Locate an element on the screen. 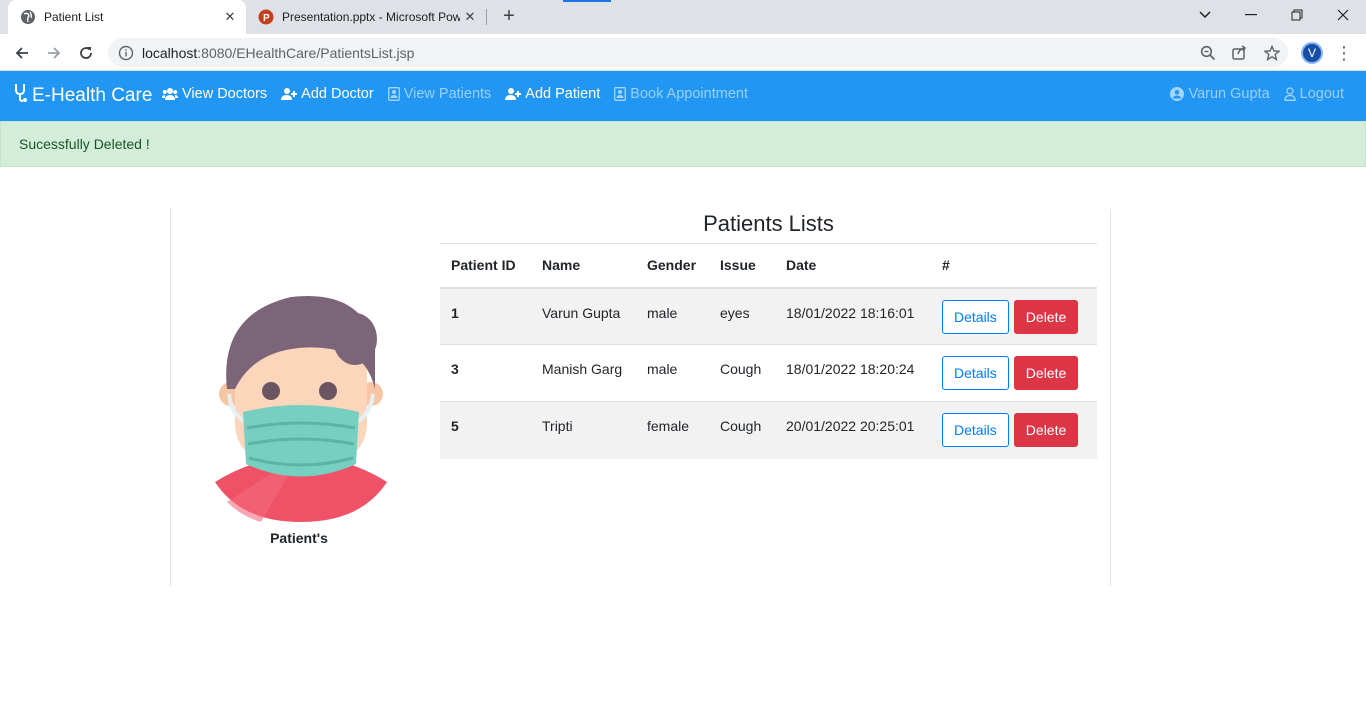 Image resolution: width=1366 pixels, height=716 pixels. url-path: :8080/EHealthCare/PatientsList.jsp is located at coordinates (306, 52).